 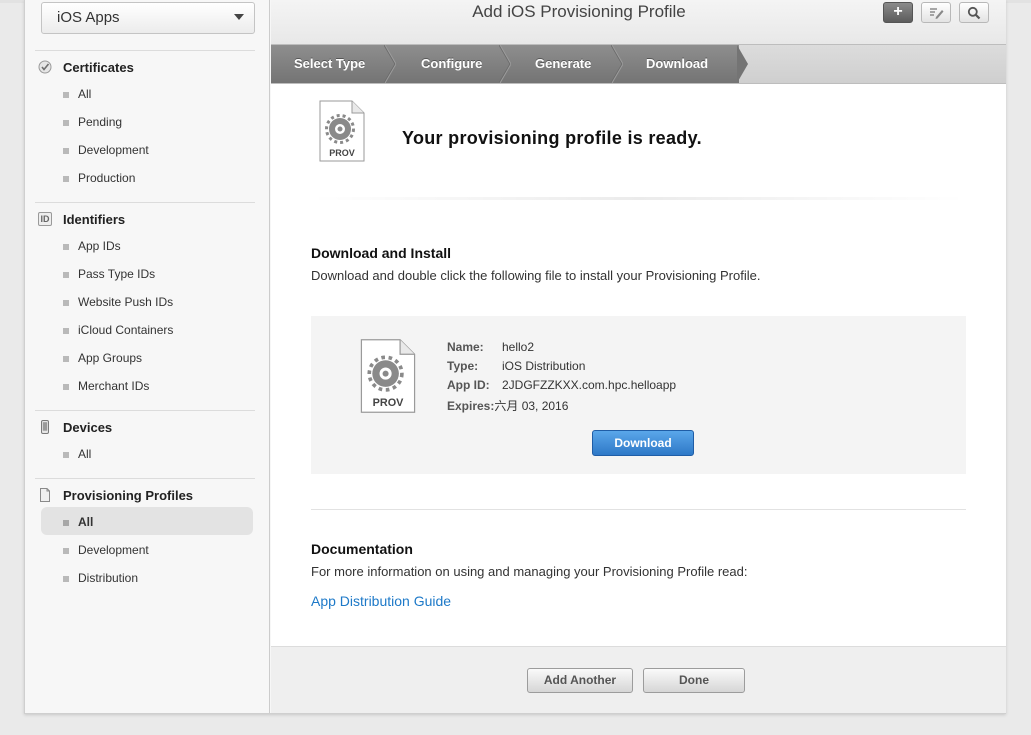 What do you see at coordinates (381, 601) in the screenshot?
I see `app-distribution-guide-link: App Distribution Guide` at bounding box center [381, 601].